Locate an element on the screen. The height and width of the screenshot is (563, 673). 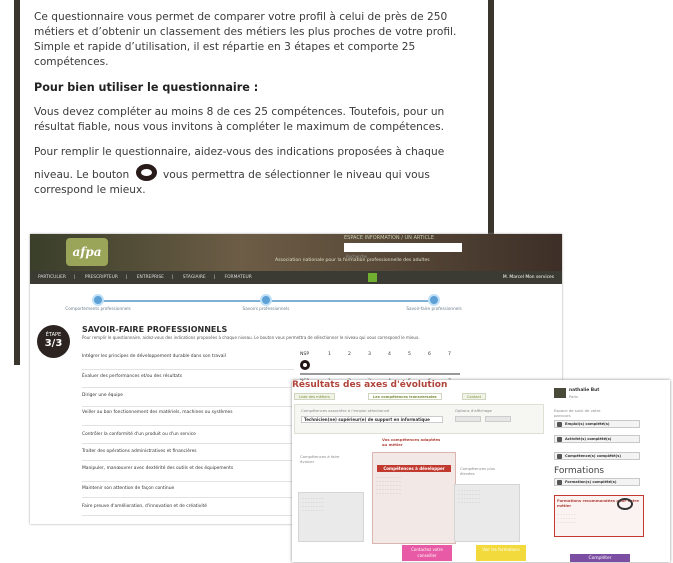
select-level-ring-icon is located at coordinates (146, 172).